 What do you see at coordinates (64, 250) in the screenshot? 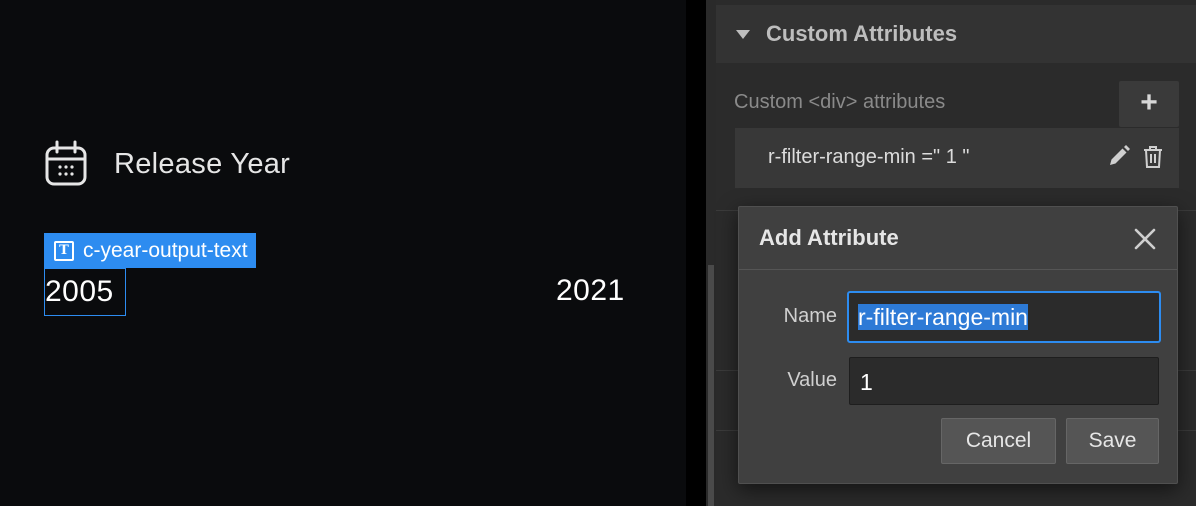
I see `text-element-icon: T` at bounding box center [64, 250].